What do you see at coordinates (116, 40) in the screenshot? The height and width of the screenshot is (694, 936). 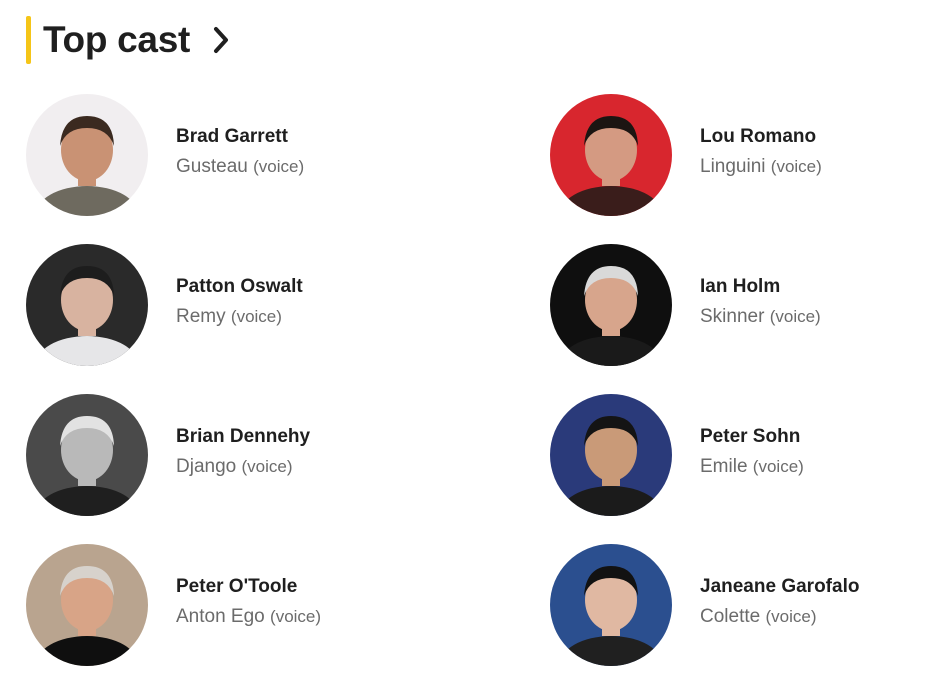 I see `section-title: Top cast` at bounding box center [116, 40].